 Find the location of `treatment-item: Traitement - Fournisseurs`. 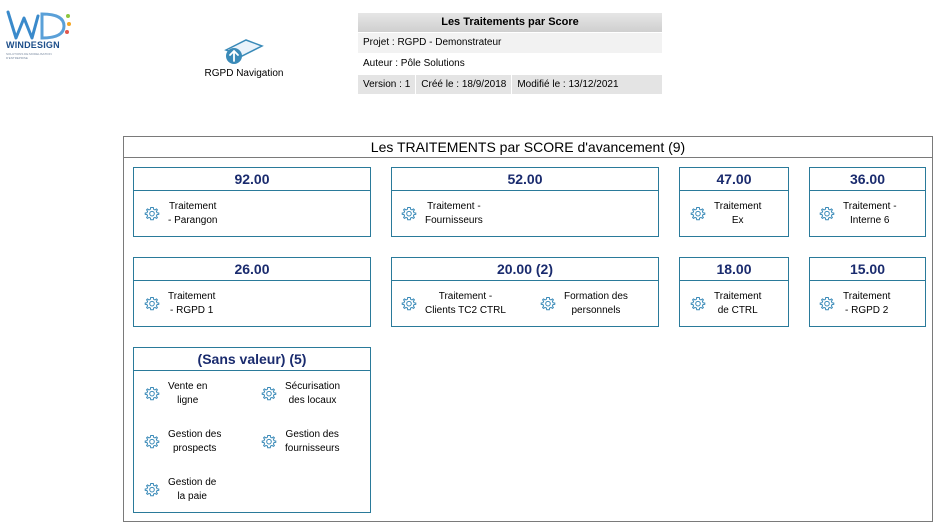

treatment-item: Traitement - Fournisseurs is located at coordinates (442, 214).